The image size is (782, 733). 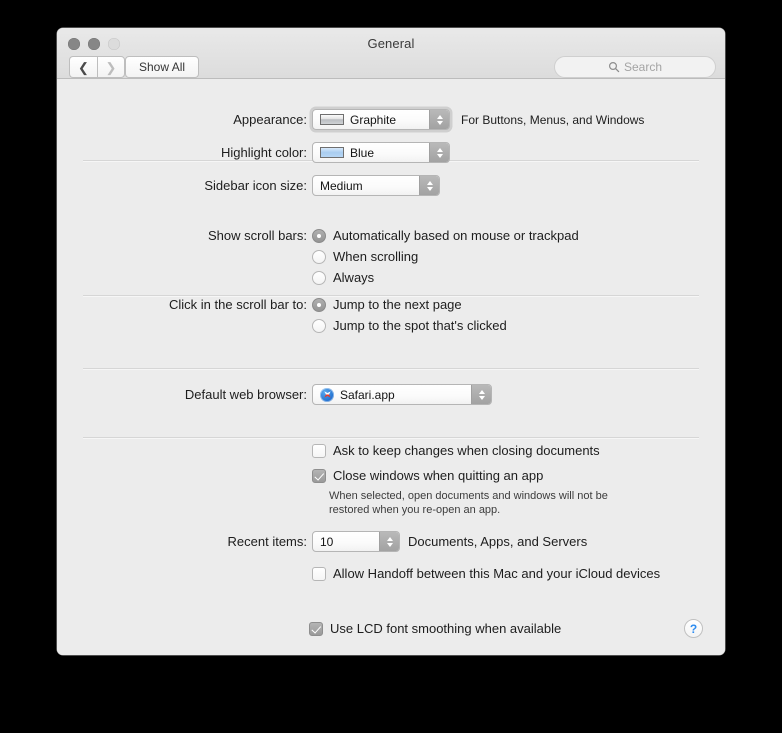 What do you see at coordinates (316, 628) in the screenshot?
I see `font-smoothing-checkbox` at bounding box center [316, 628].